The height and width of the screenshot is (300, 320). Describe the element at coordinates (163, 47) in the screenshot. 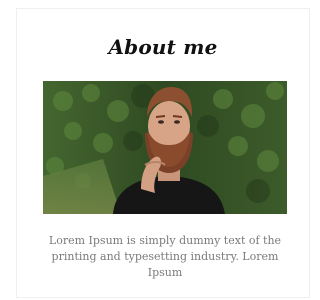

I see `widget-title: About me` at that location.